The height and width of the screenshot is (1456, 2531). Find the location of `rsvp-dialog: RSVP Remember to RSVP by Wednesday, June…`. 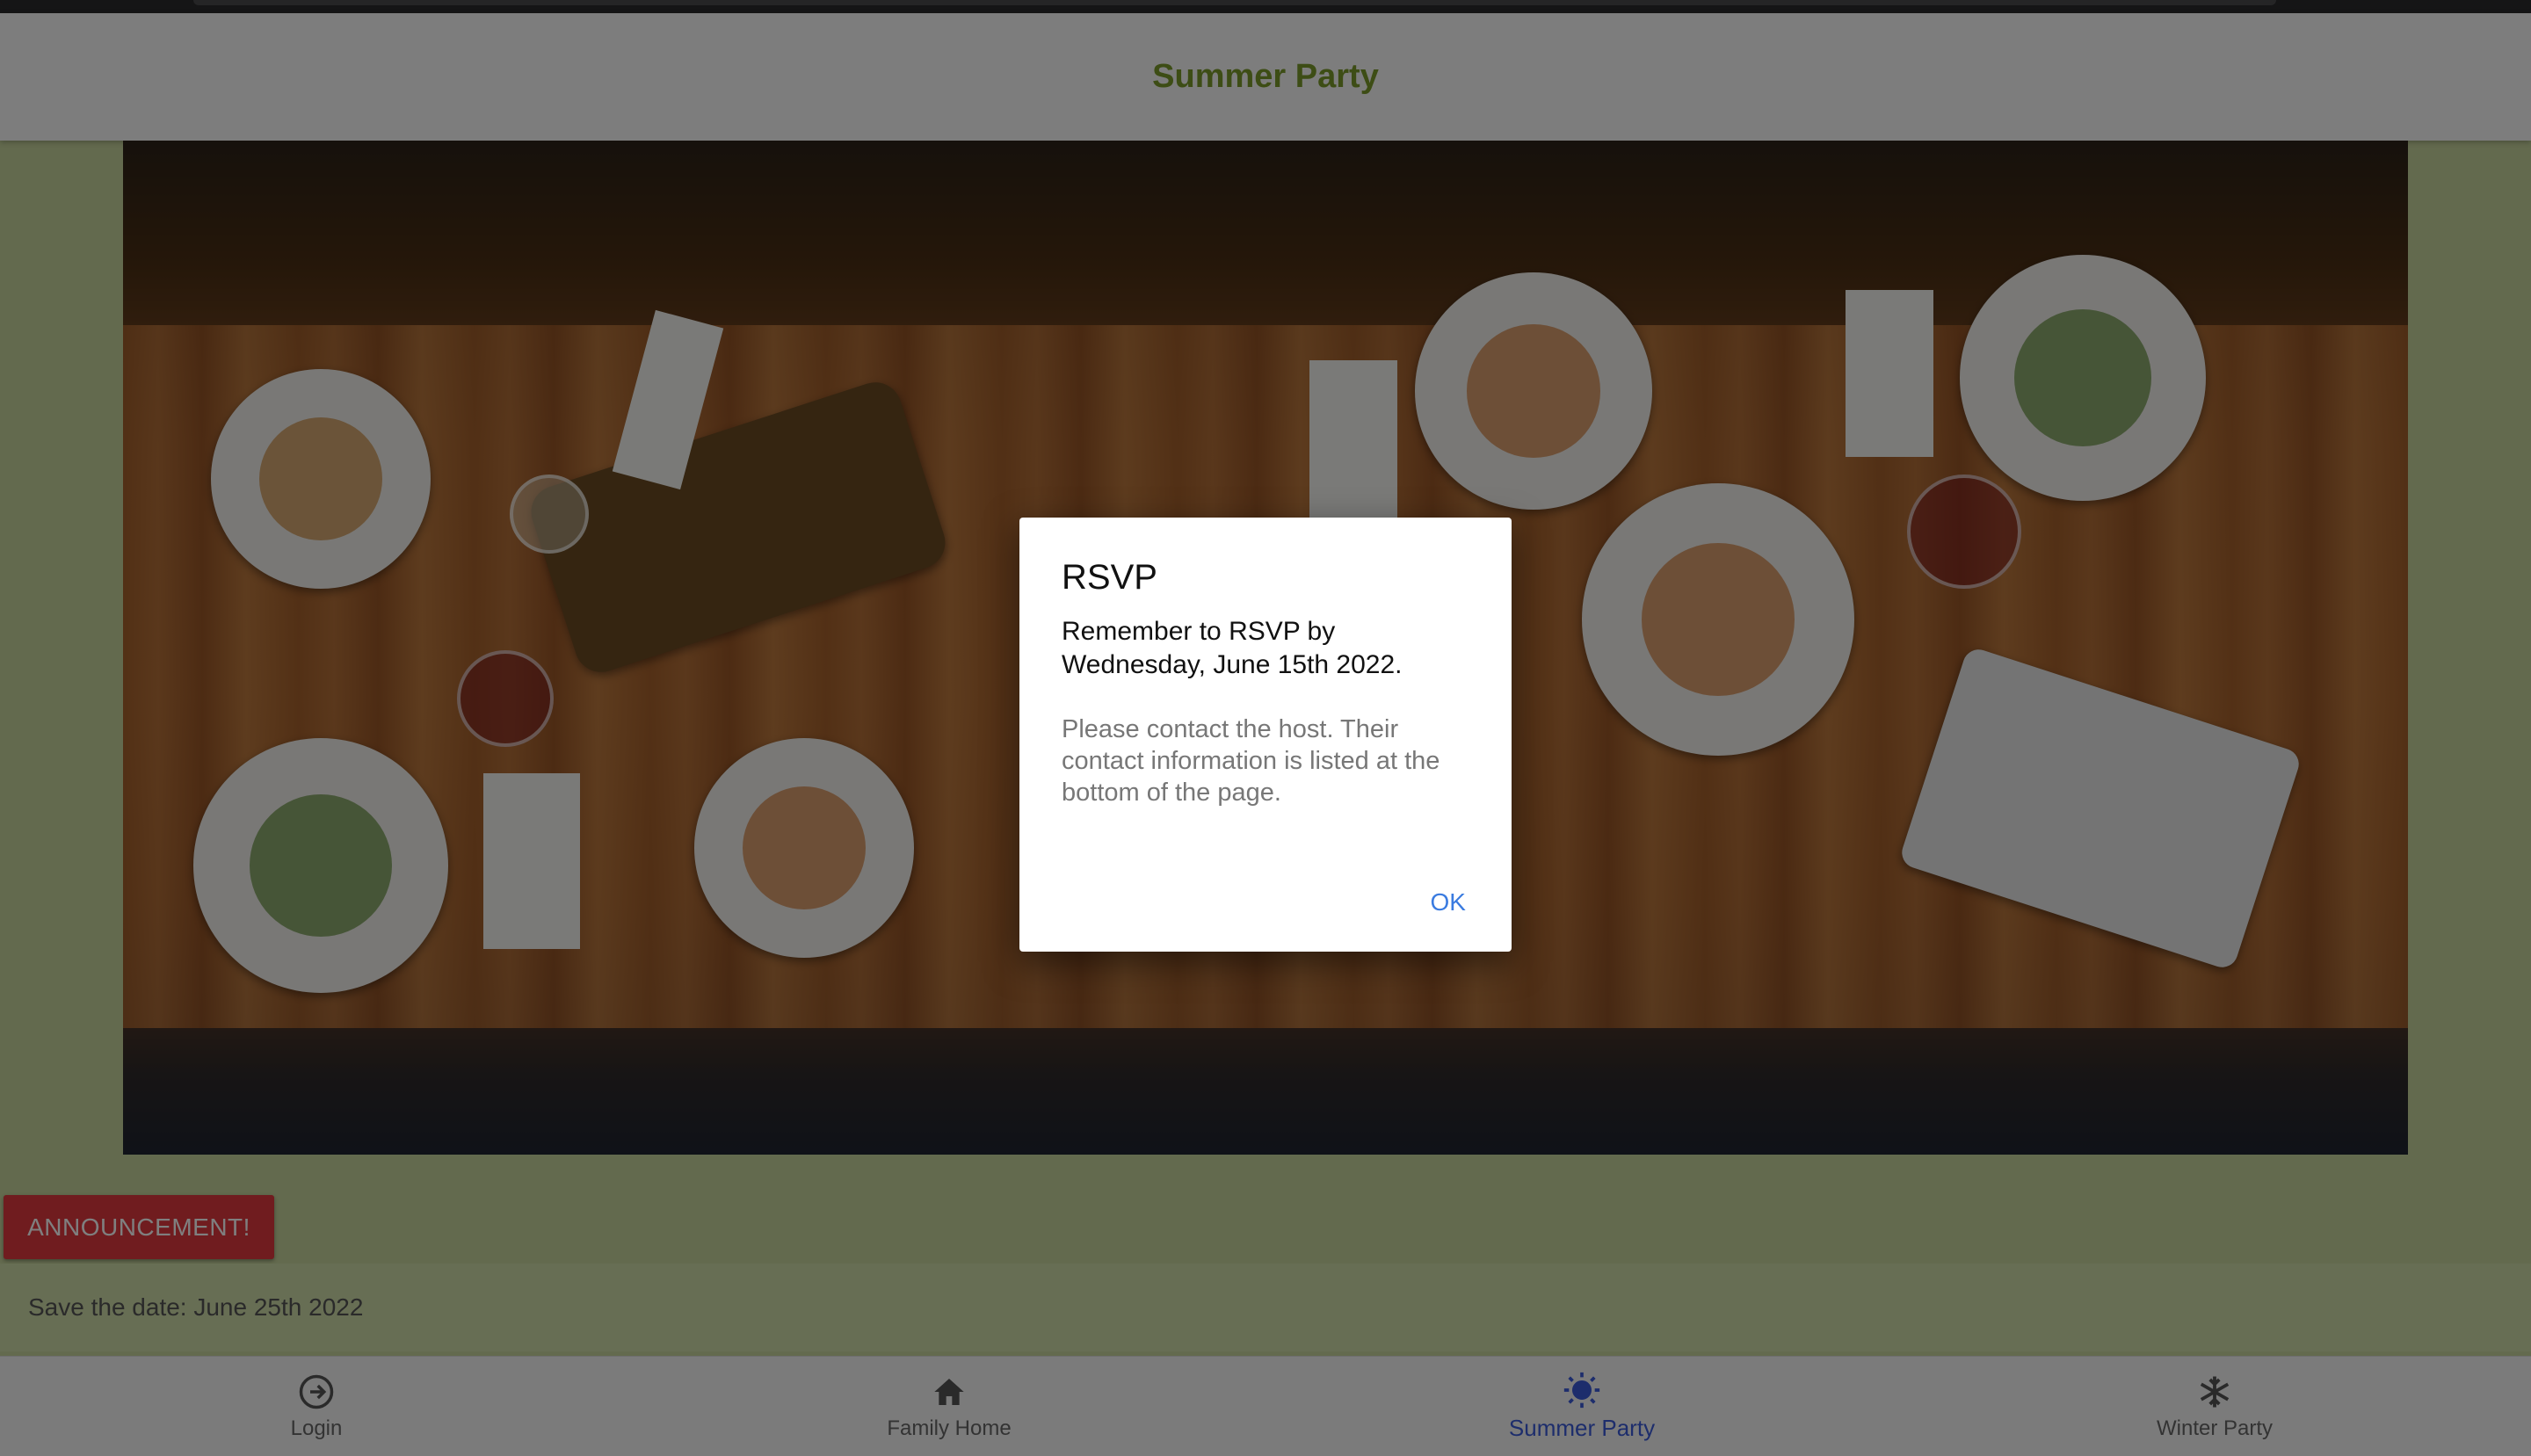

rsvp-dialog: RSVP Remember to RSVP by Wednesday, June… is located at coordinates (1265, 735).